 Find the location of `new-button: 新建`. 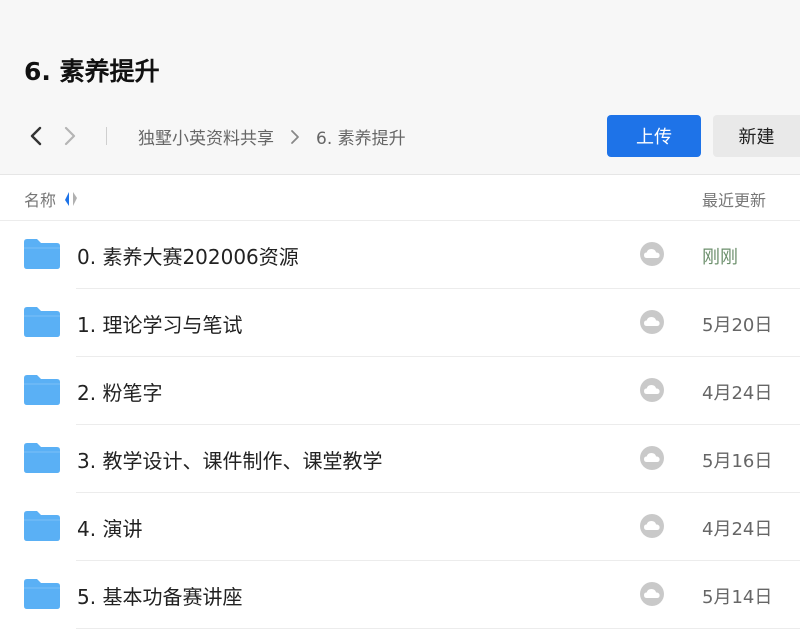

new-button: 新建 is located at coordinates (756, 136).